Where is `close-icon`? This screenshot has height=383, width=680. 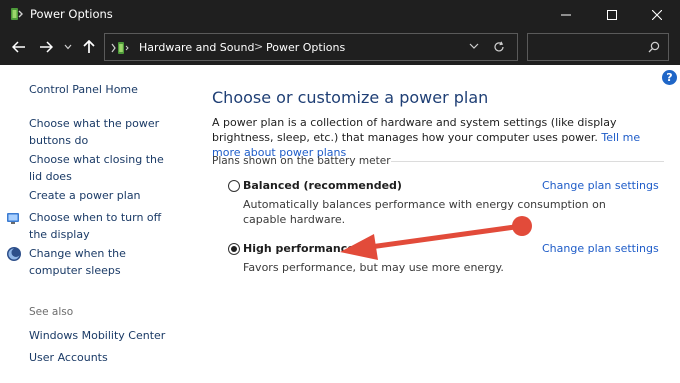 close-icon is located at coordinates (657, 14).